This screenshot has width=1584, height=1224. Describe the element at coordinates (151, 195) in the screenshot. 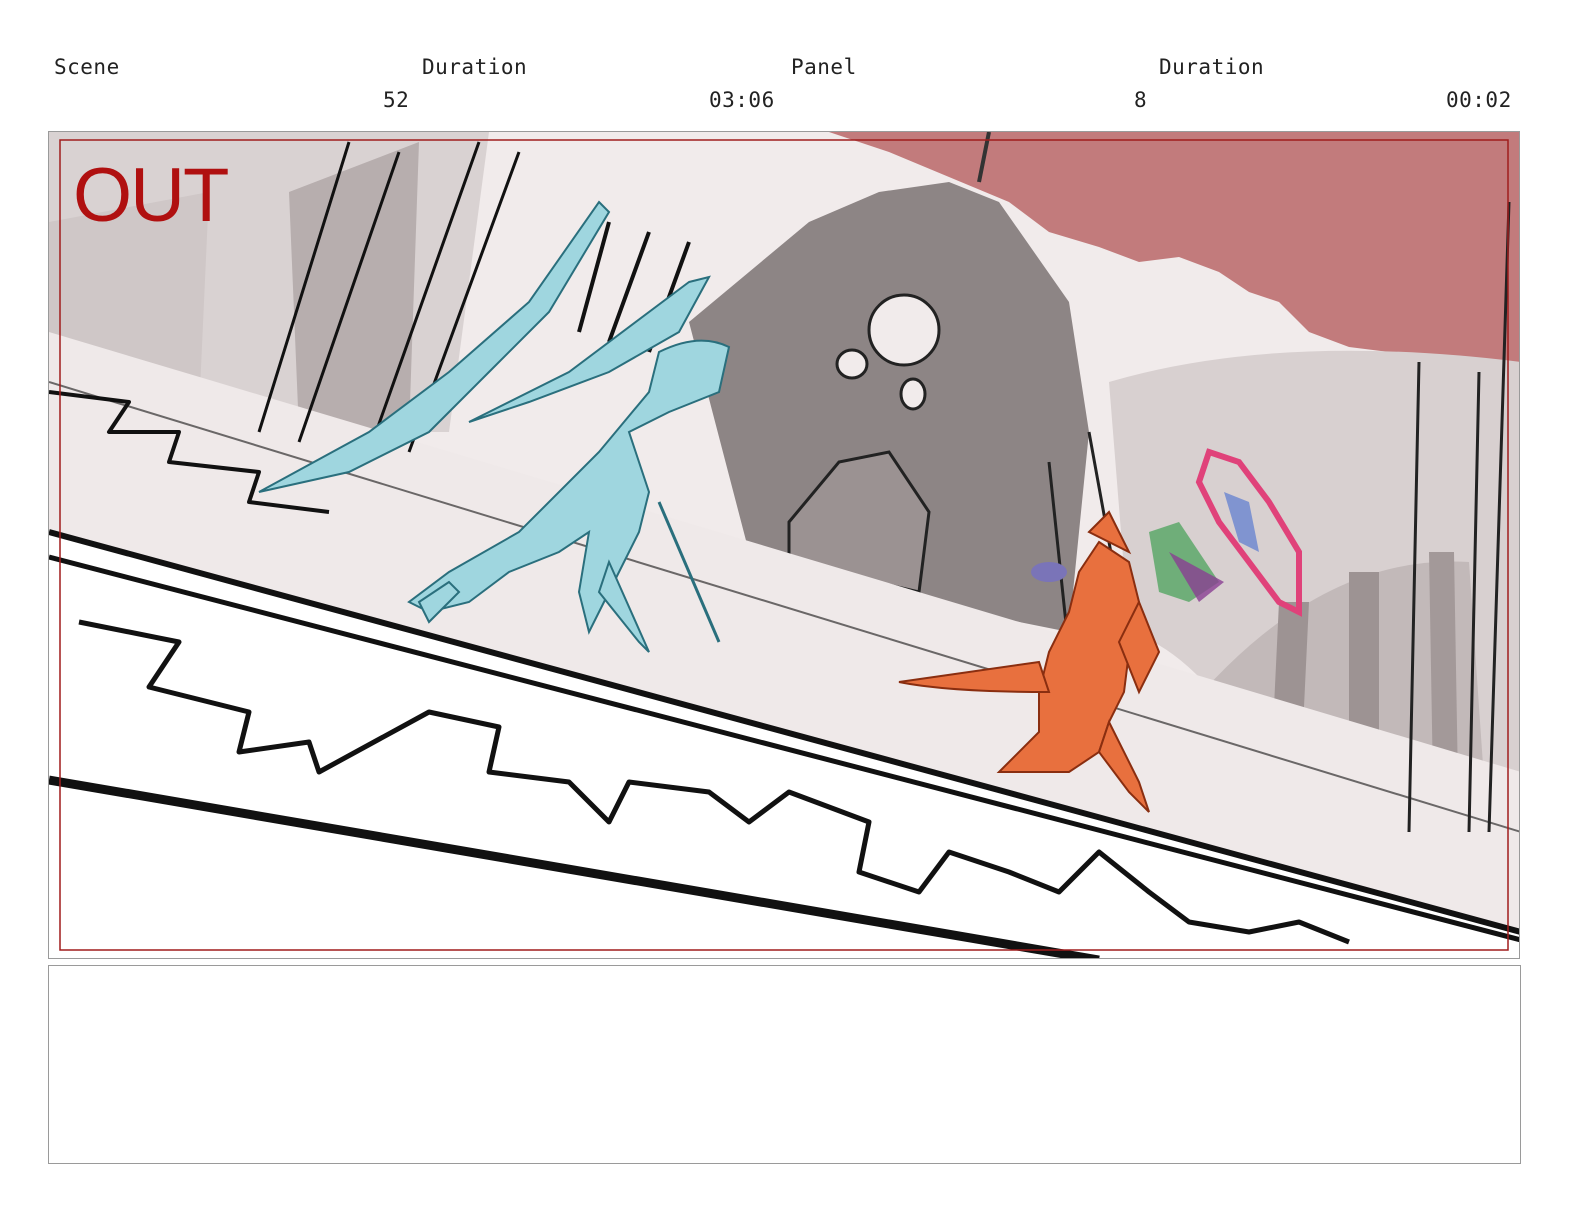

I see `out-label: OUT` at that location.